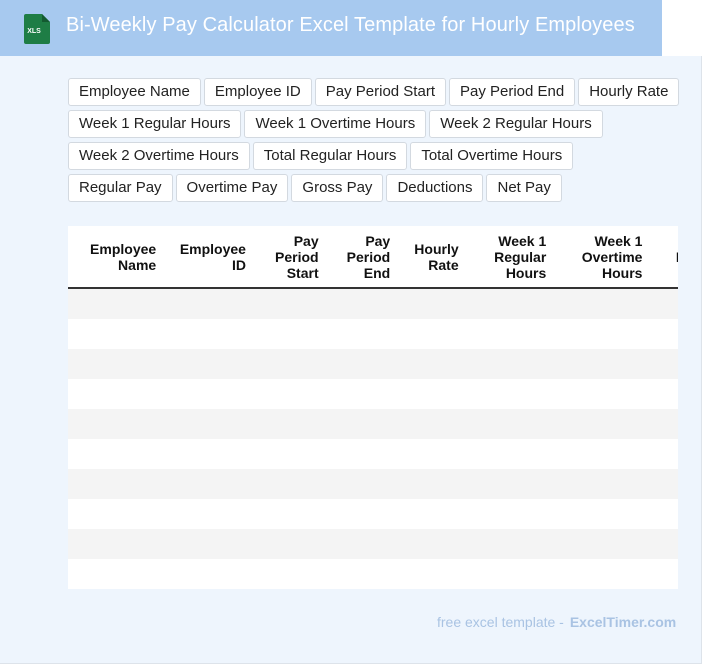 The image size is (702, 664). I want to click on field-chip: Net Pay, so click(524, 188).